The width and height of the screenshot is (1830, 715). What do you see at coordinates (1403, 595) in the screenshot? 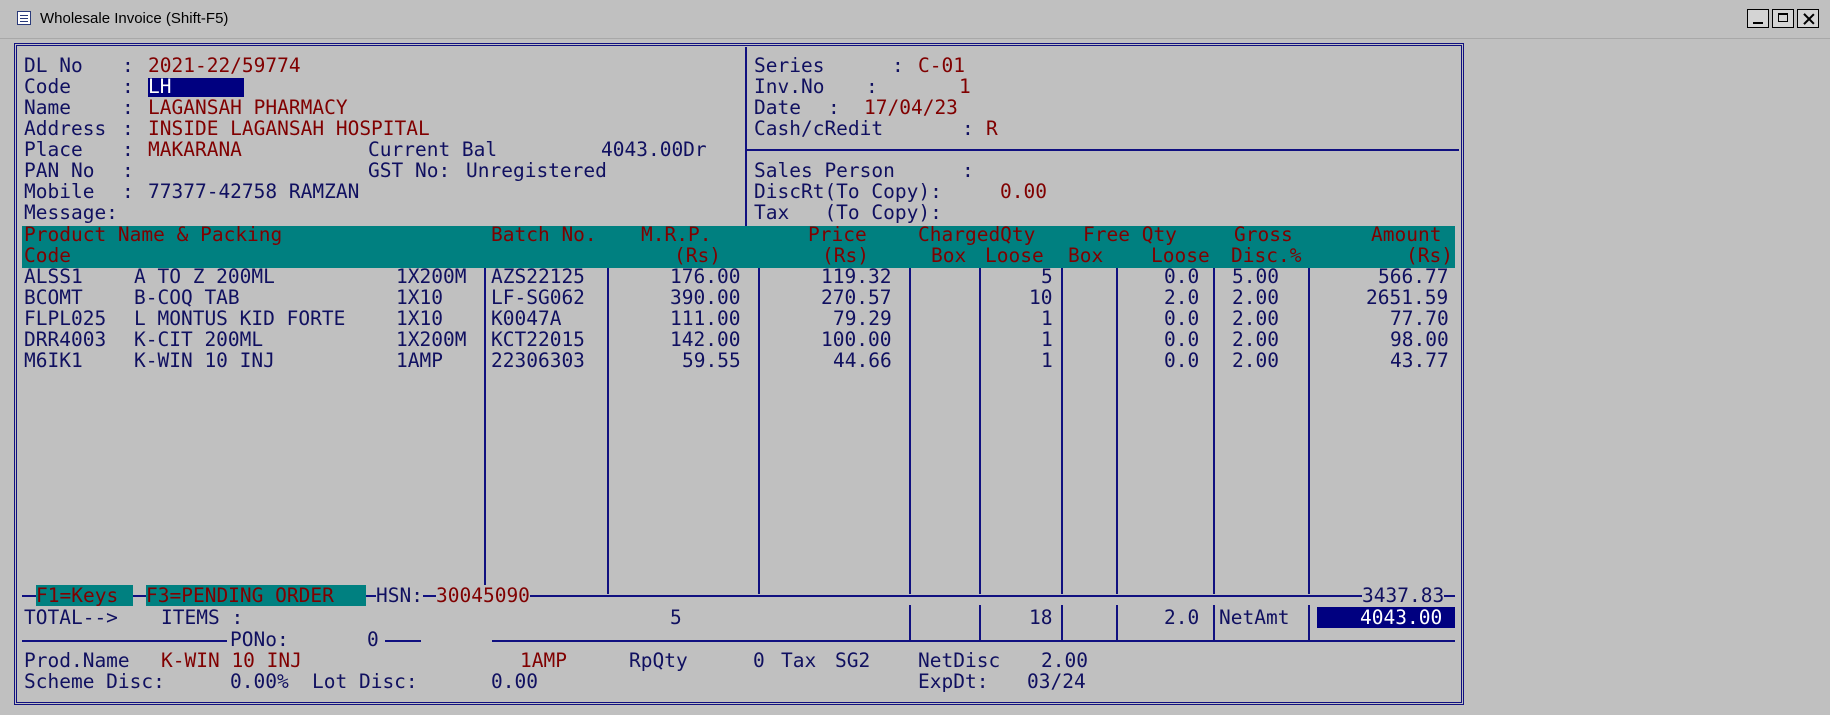
I see `gross-total: 3437.83` at bounding box center [1403, 595].